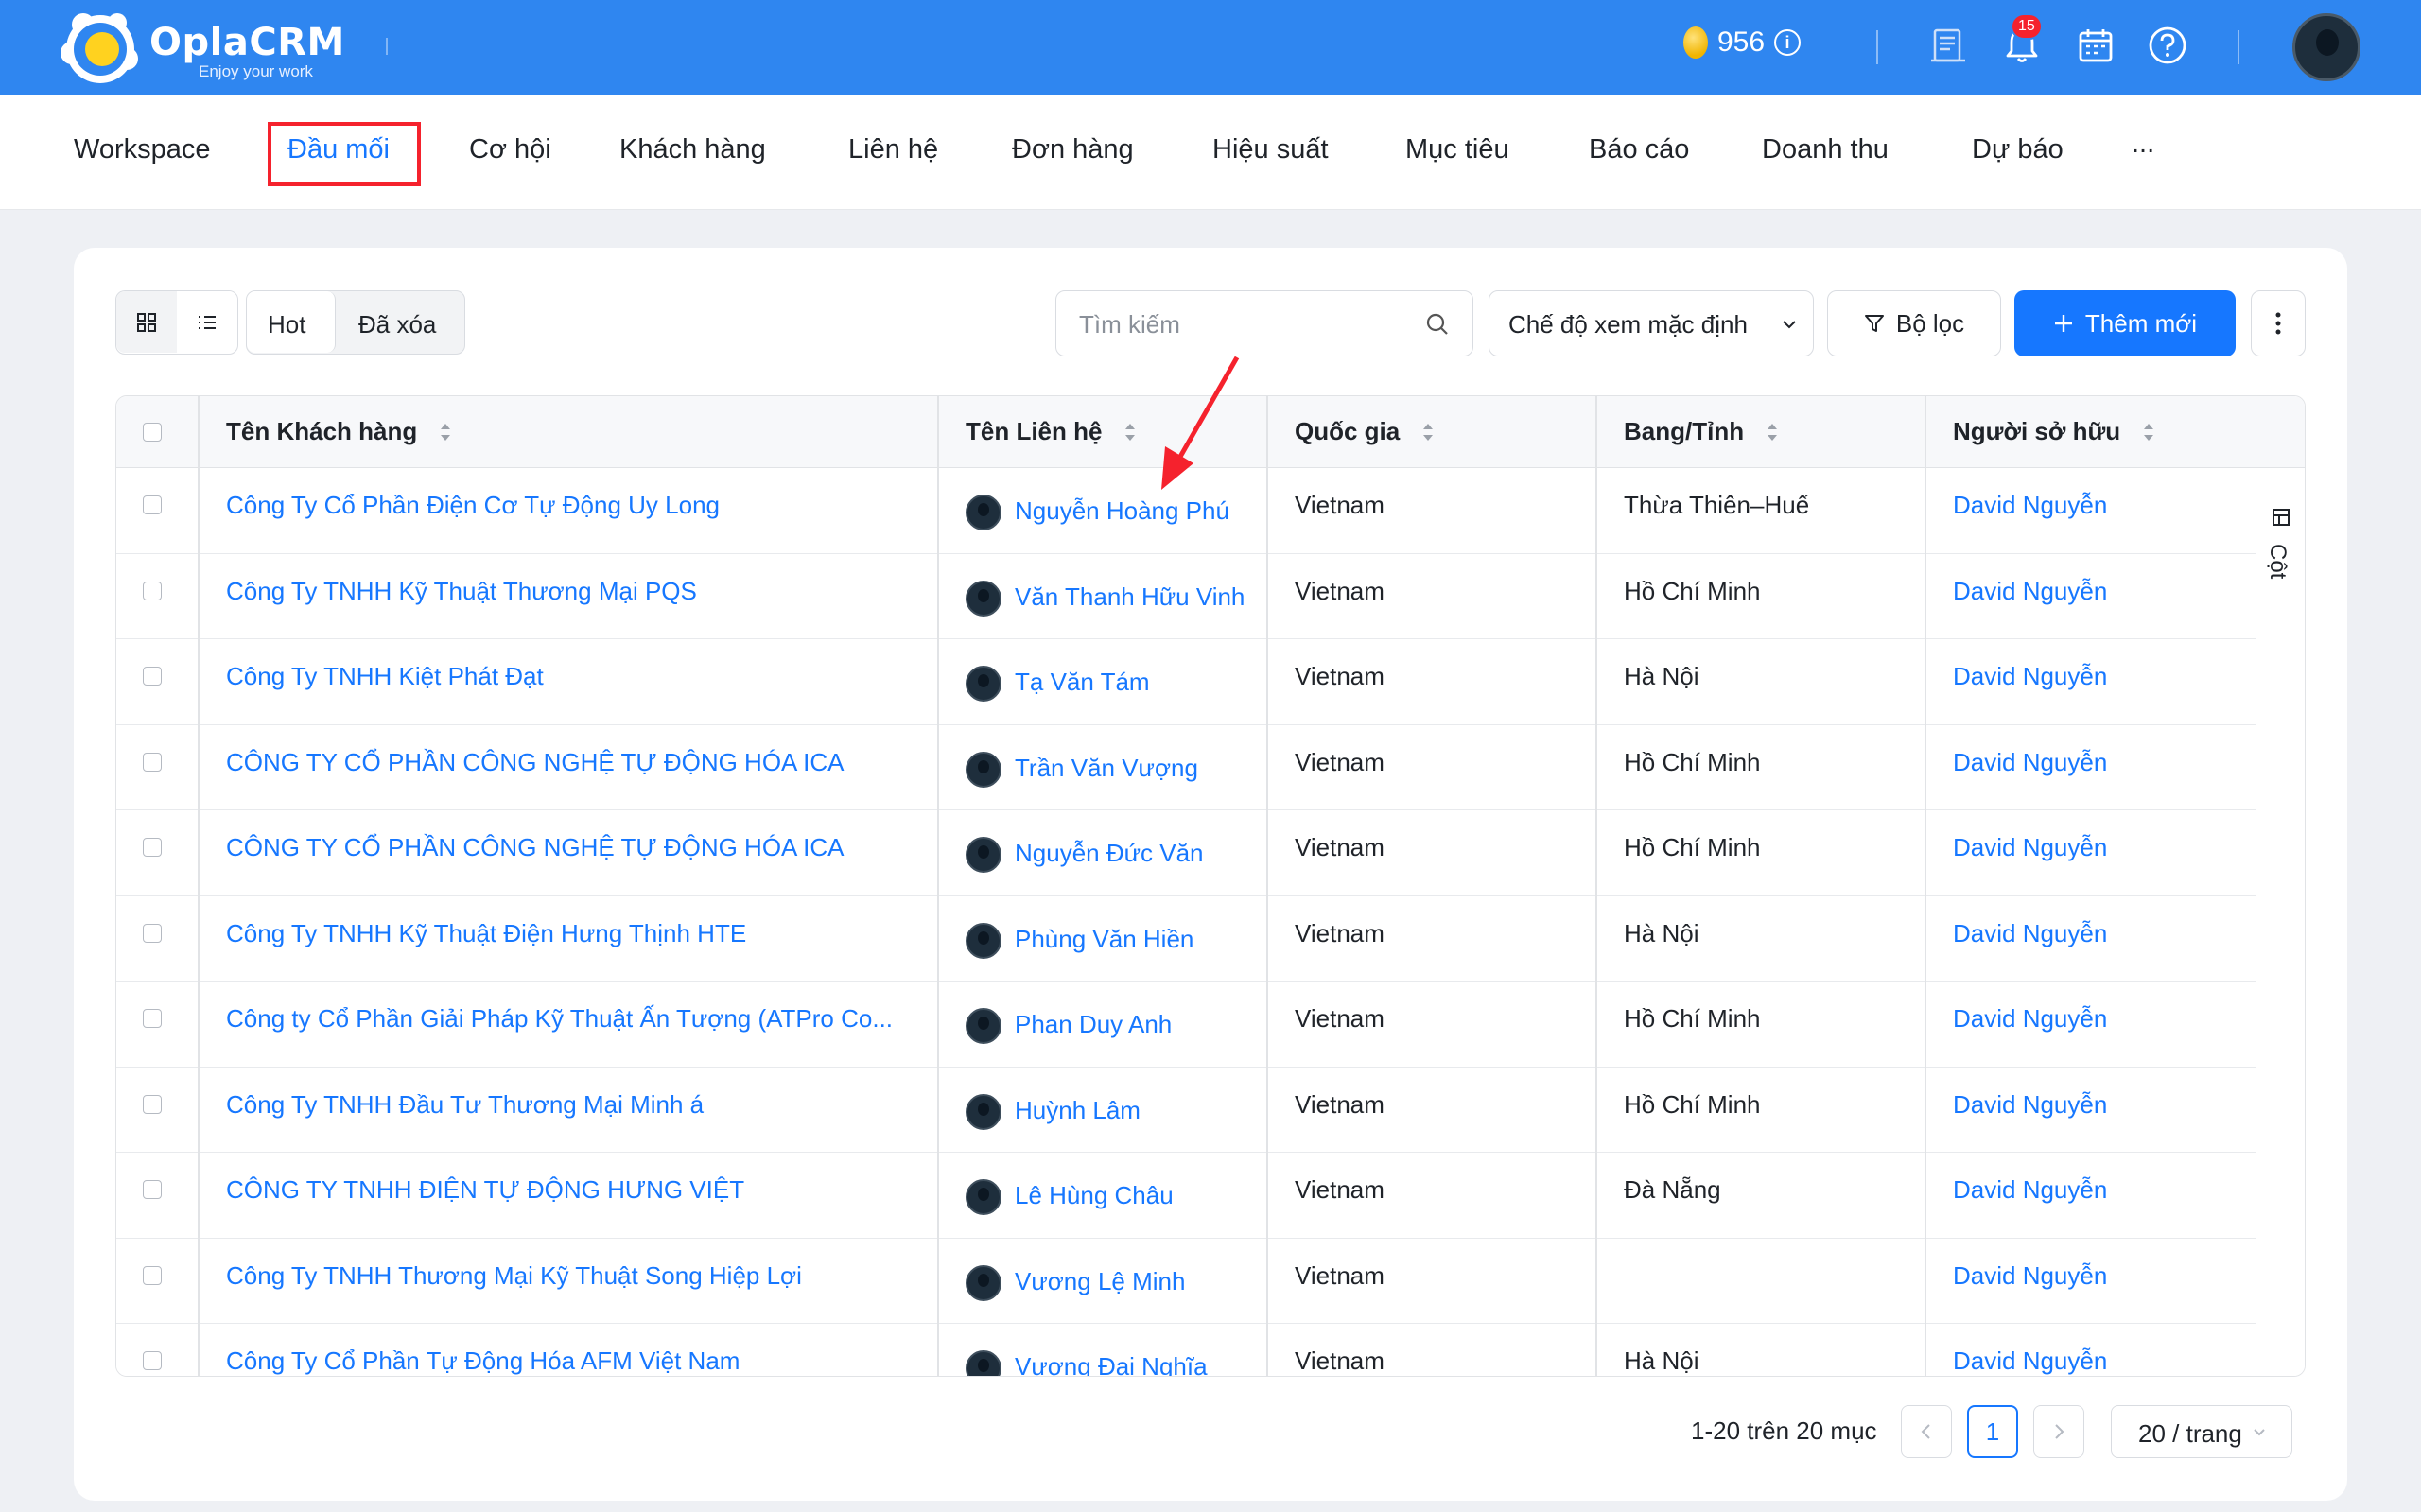 The image size is (2421, 1512). I want to click on oplacrm-logo-icon, so click(99, 48).